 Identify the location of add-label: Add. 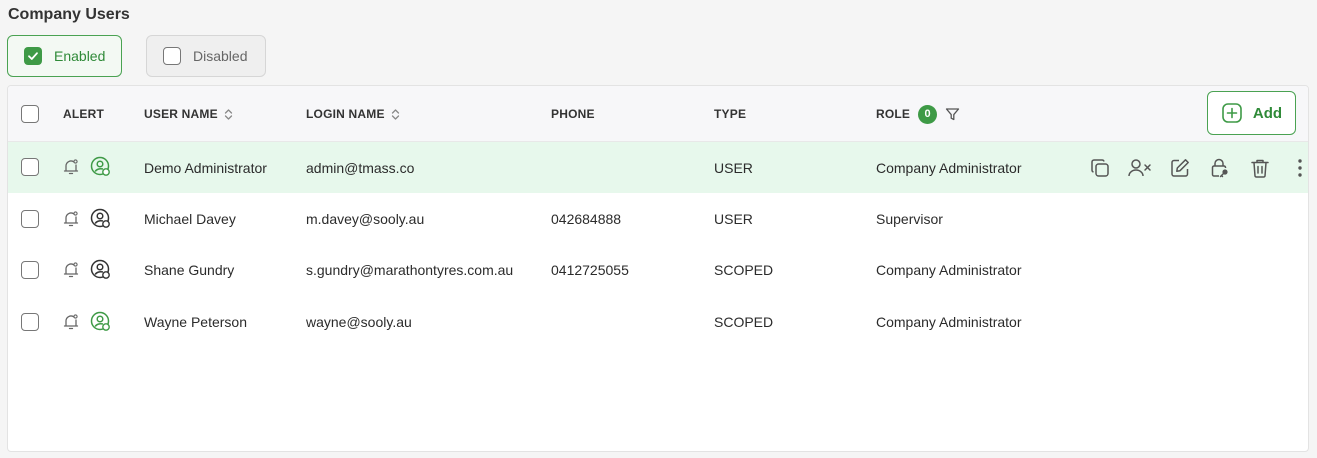
(1267, 113).